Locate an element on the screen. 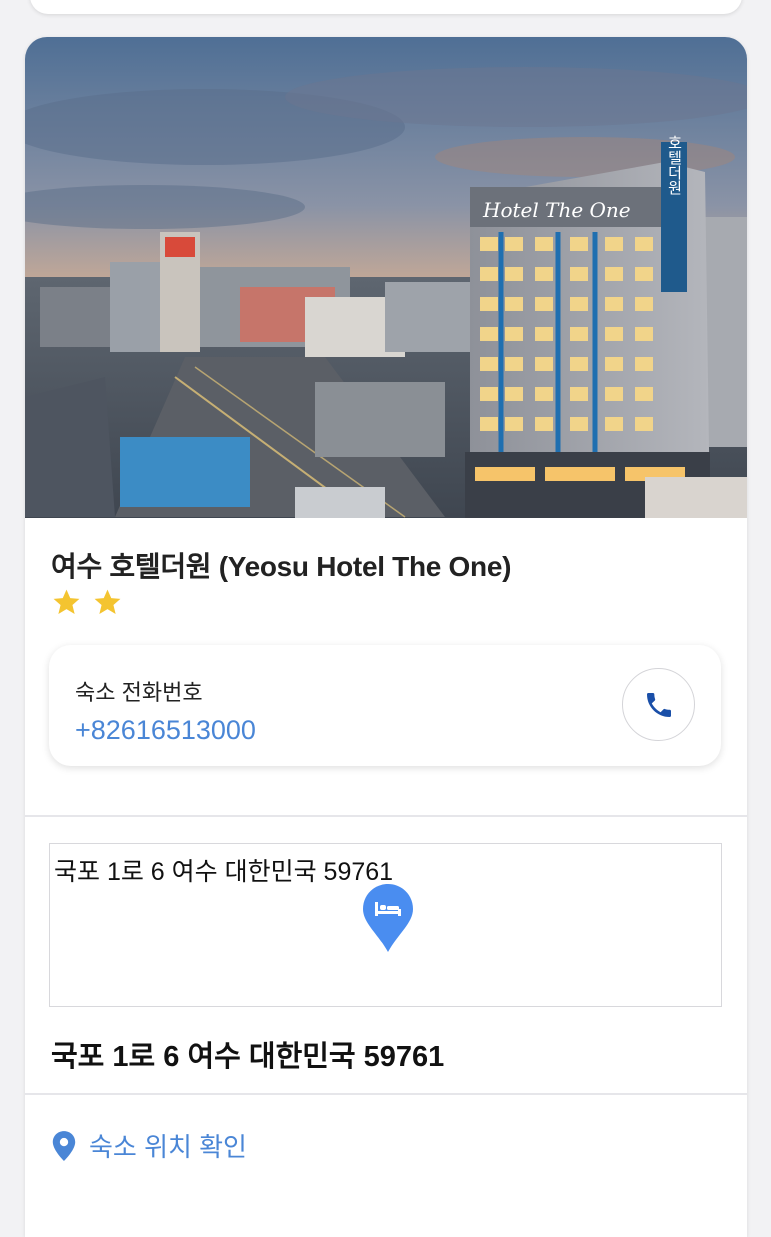  hotel-vertical-sign: 호텔더원 is located at coordinates (674, 165).